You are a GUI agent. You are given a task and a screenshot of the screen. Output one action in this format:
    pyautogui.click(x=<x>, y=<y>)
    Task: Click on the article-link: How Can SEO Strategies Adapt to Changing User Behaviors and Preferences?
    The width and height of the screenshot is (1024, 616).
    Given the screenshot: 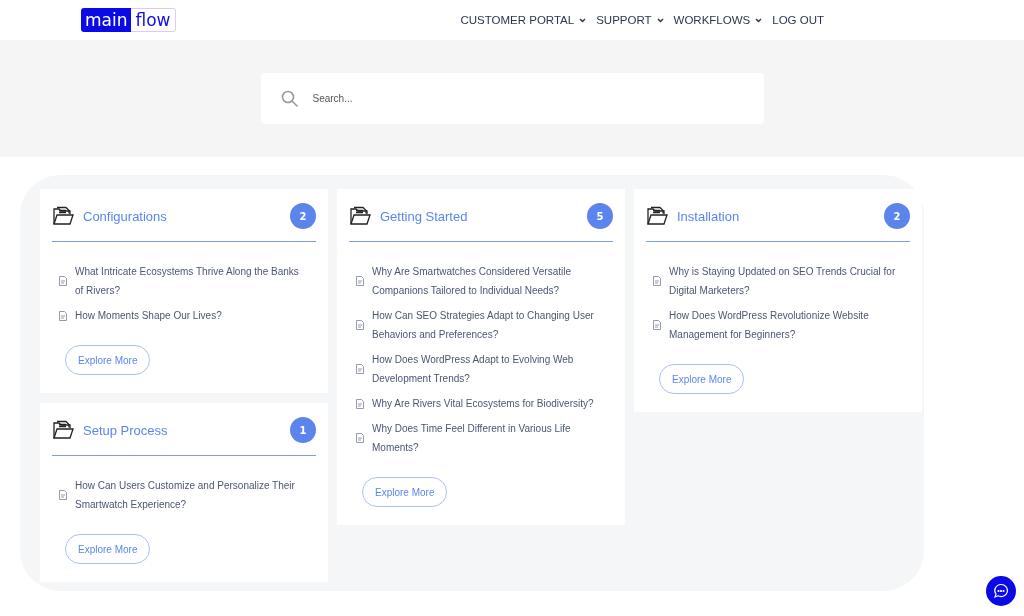 What is the action you would take?
    pyautogui.click(x=488, y=325)
    